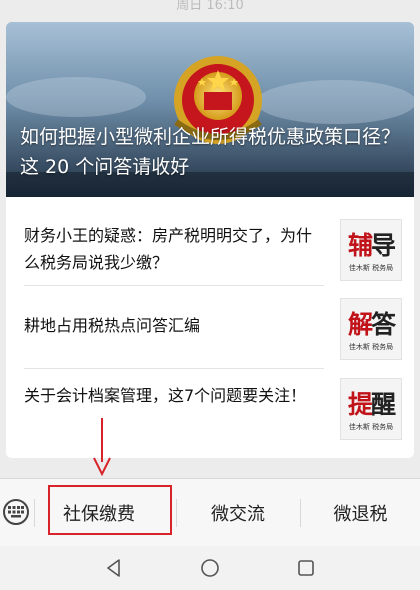  I want to click on highlight-box, so click(110, 510).